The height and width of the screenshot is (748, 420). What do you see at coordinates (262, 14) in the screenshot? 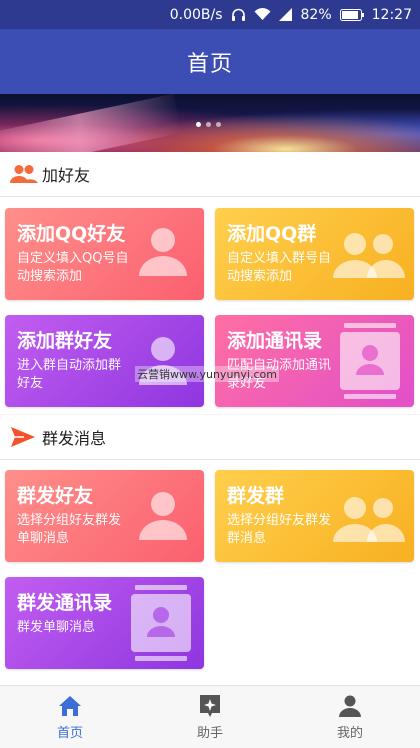
I see `wifi-icon` at bounding box center [262, 14].